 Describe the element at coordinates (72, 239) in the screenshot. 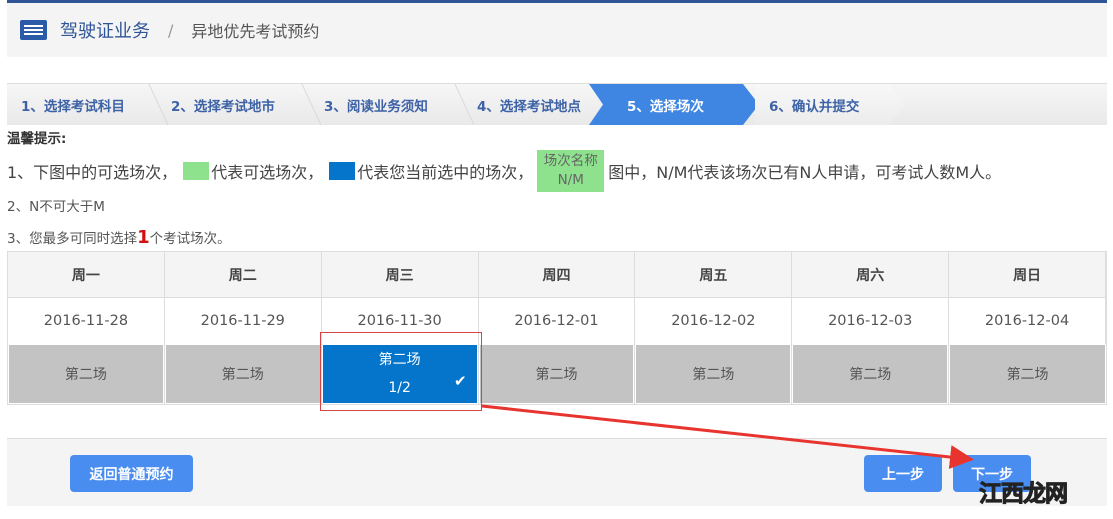

I see `tip-text: 3、您最多可同时选择` at that location.